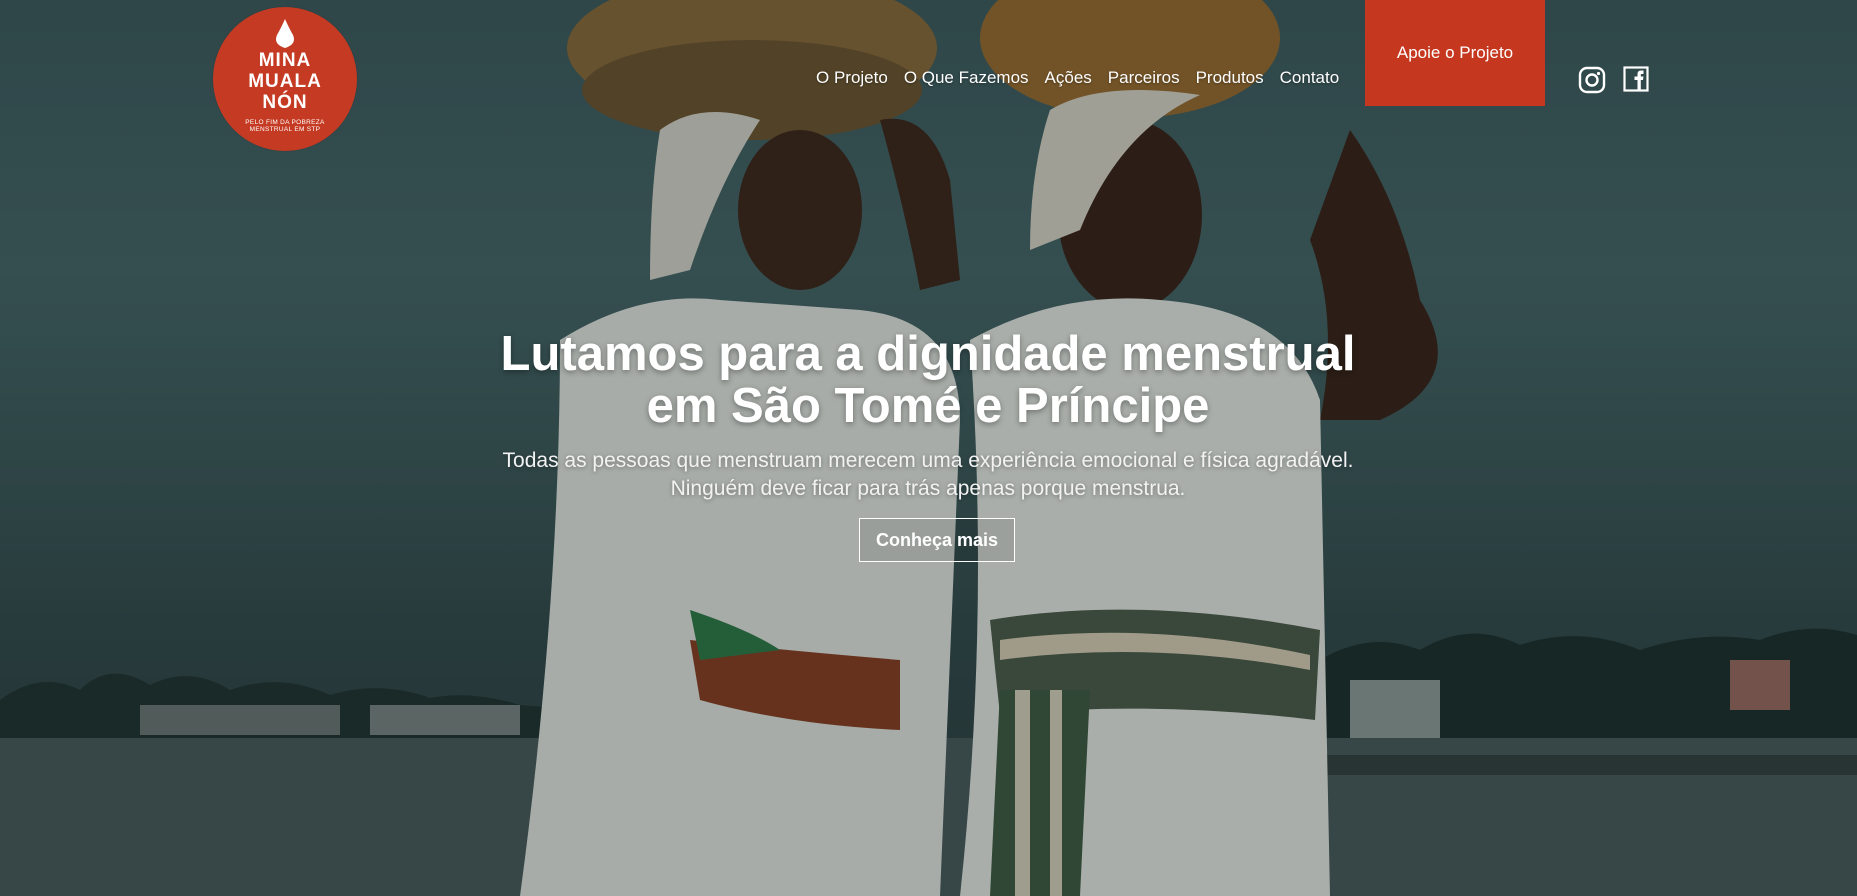 This screenshot has width=1857, height=896. Describe the element at coordinates (285, 126) in the screenshot. I see `logo-tagline: PELO FIM DA POBREZA MENSTRUAL EM STP` at that location.